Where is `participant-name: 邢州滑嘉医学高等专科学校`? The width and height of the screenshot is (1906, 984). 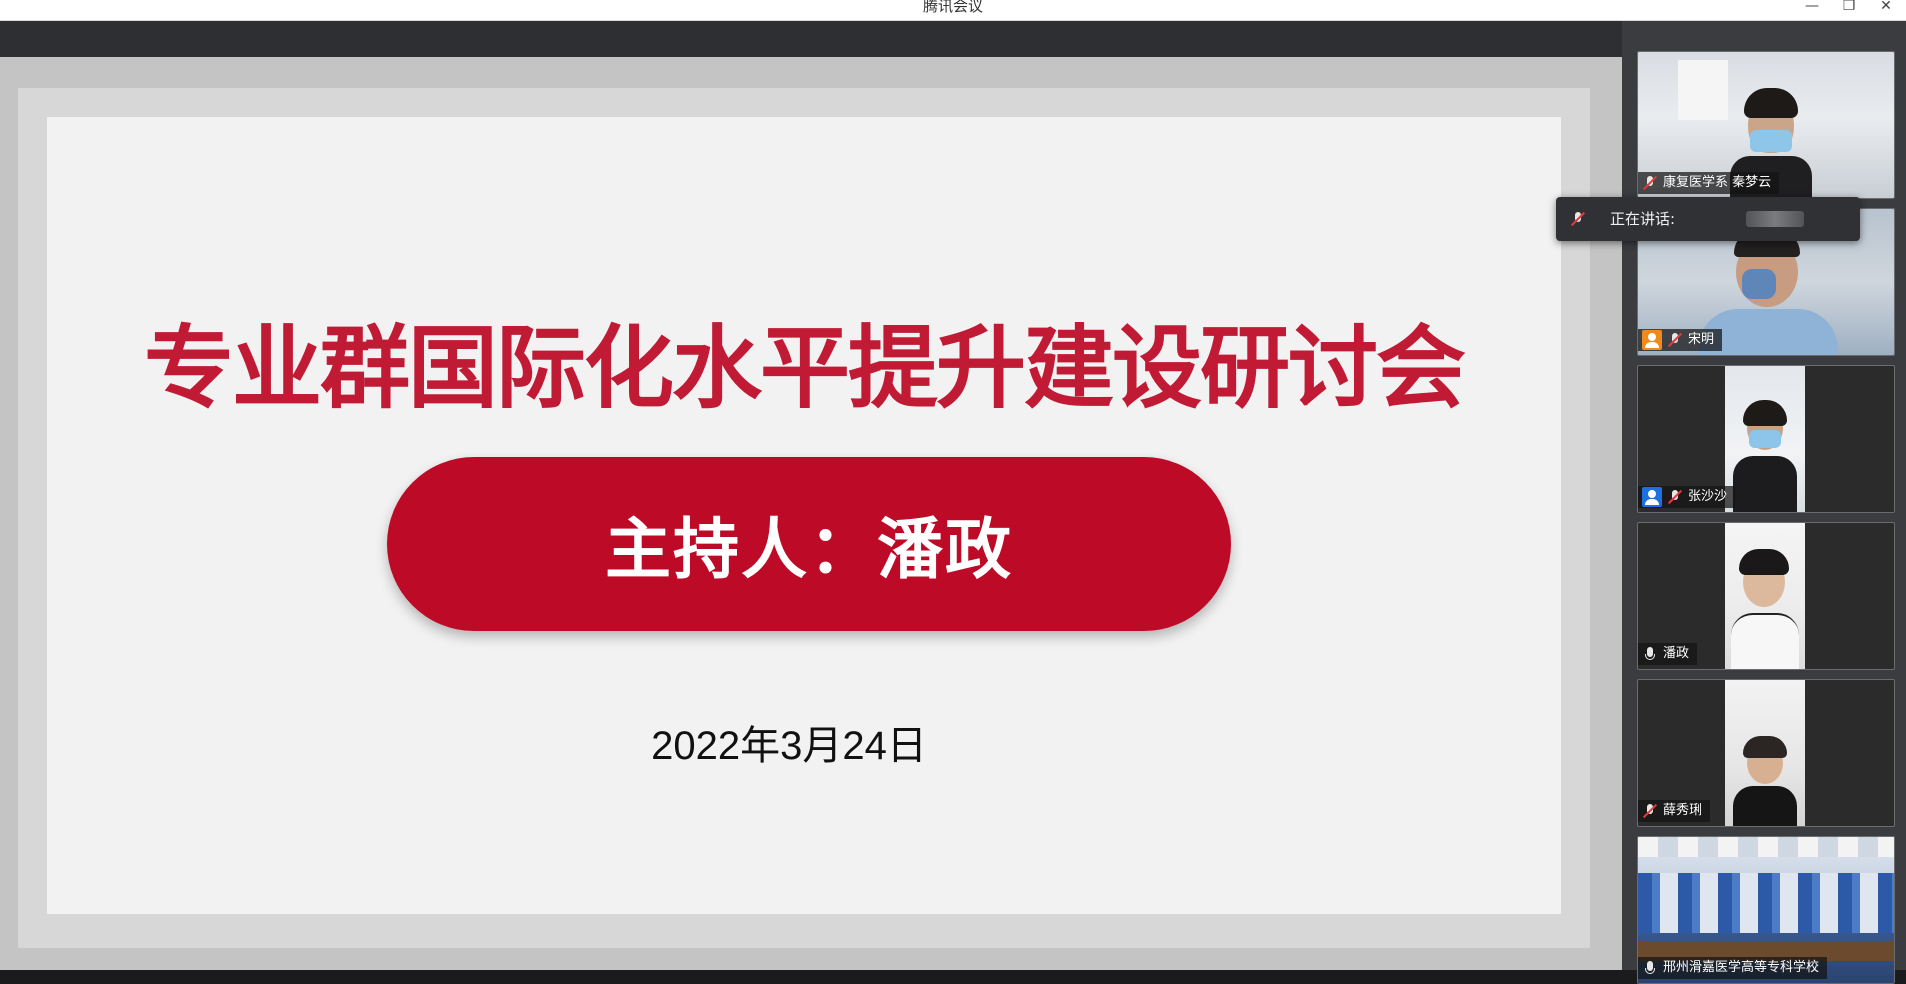
participant-name: 邢州滑嘉医学高等专科学校 is located at coordinates (1741, 967).